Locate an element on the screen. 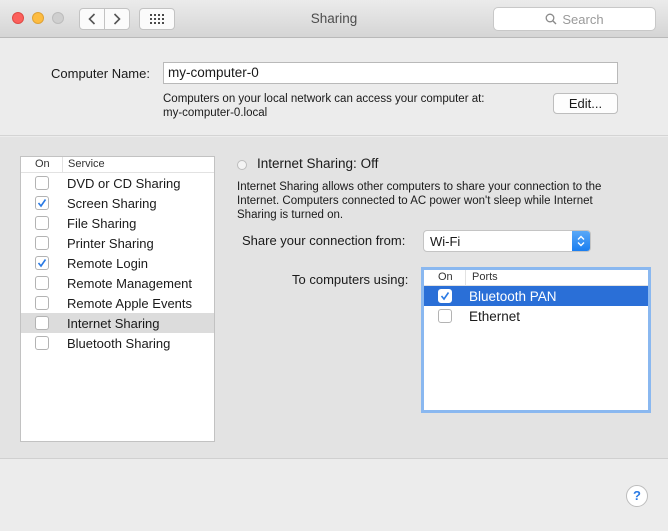 This screenshot has width=668, height=531. port-row: Bluetooth PAN is located at coordinates (536, 296).